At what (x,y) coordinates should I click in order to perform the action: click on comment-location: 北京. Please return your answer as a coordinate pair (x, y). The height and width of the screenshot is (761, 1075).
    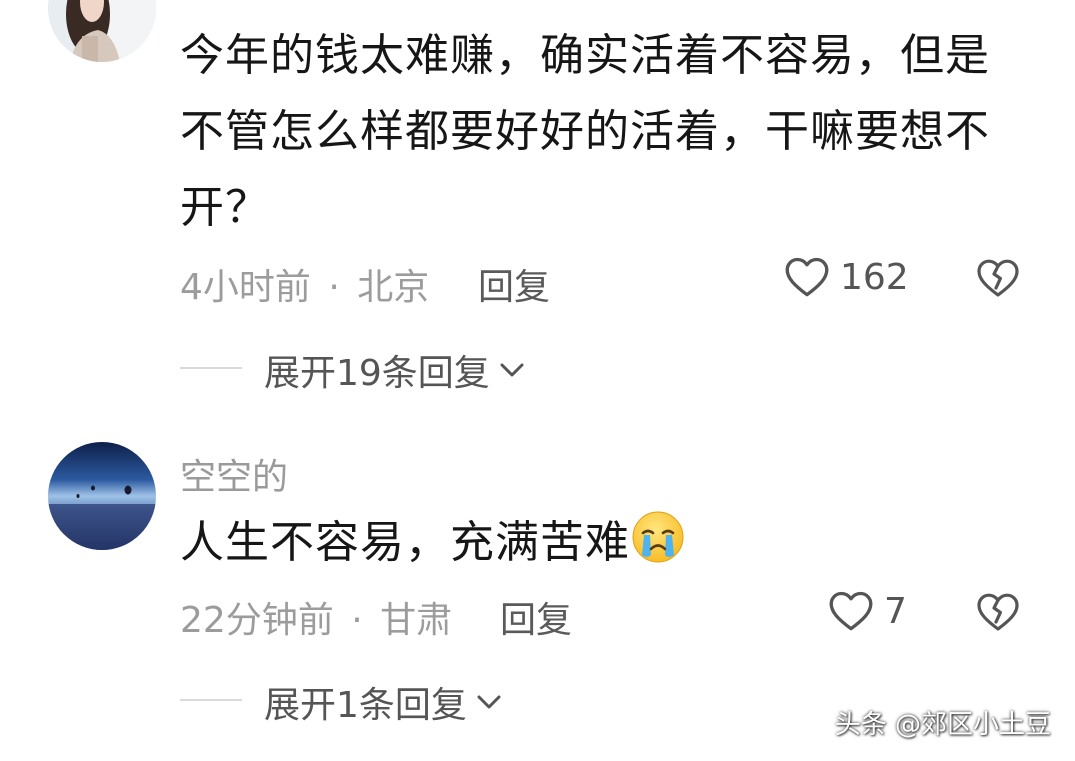
    Looking at the image, I should click on (393, 287).